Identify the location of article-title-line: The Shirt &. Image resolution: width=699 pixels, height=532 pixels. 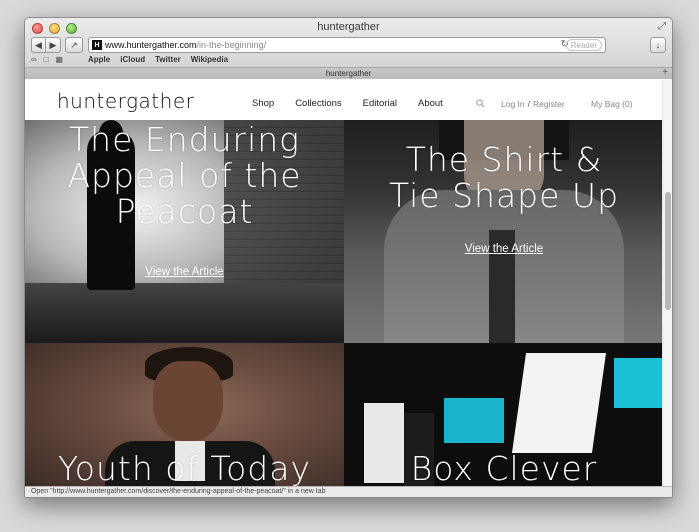
(504, 159).